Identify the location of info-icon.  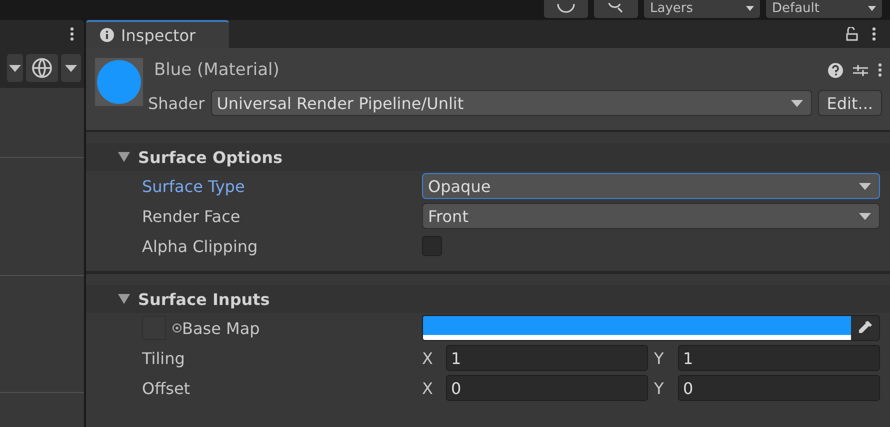
(107, 35).